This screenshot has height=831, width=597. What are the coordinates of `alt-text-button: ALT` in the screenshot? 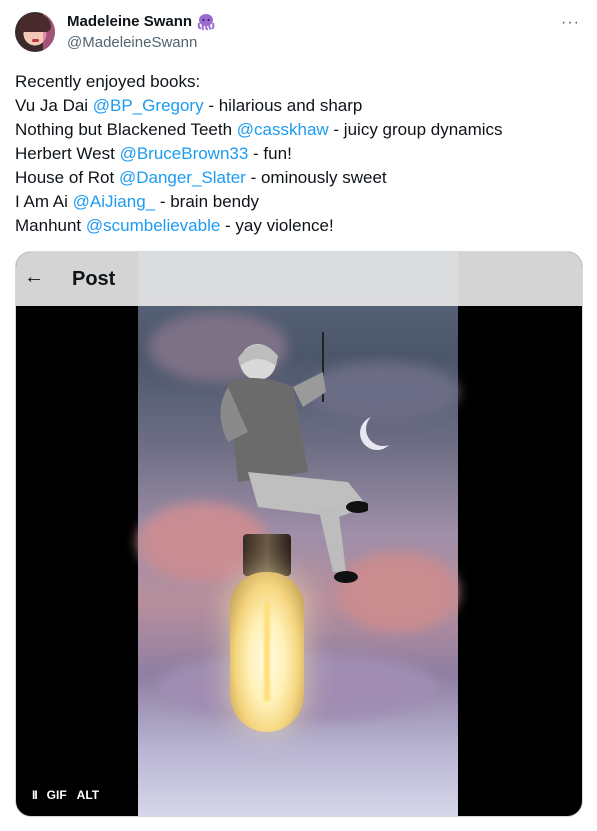 It's located at (88, 795).